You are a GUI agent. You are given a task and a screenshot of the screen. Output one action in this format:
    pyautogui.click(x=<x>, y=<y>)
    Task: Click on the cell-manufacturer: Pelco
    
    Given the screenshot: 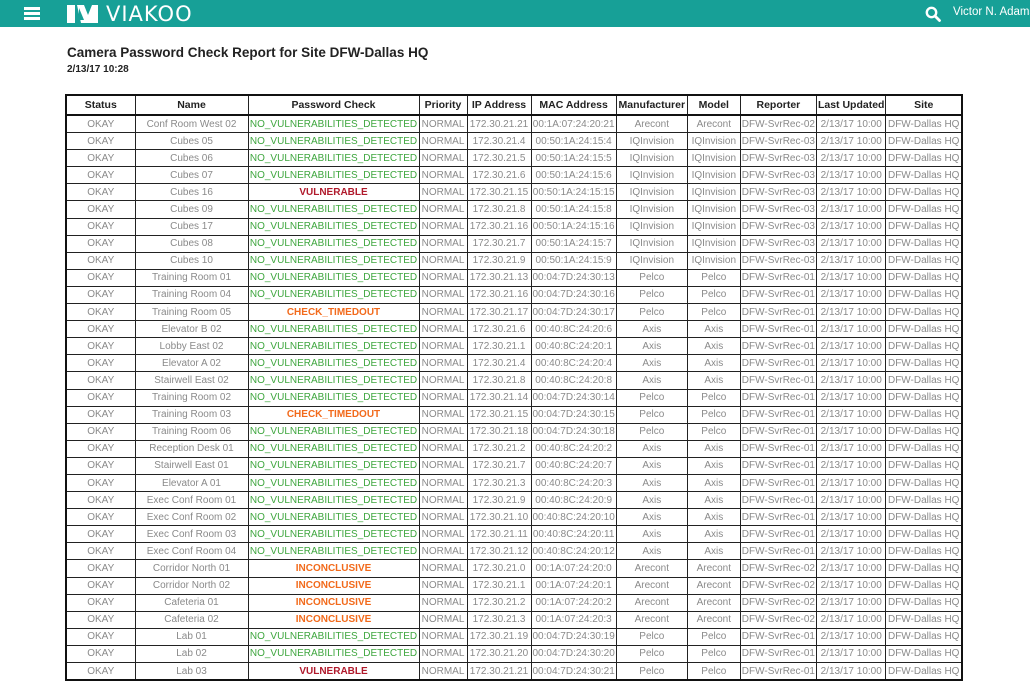 What is the action you would take?
    pyautogui.click(x=651, y=636)
    